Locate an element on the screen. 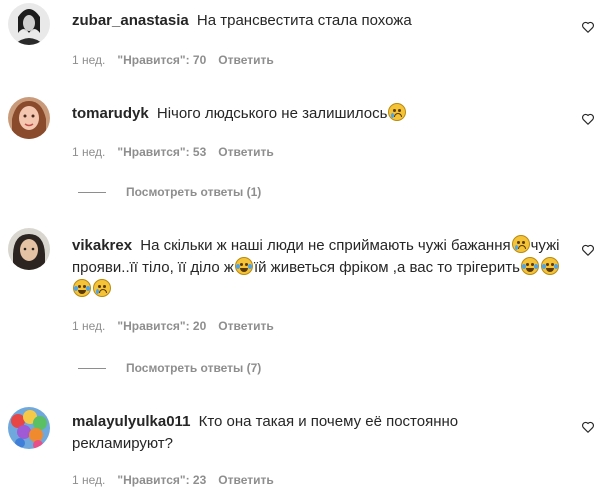 This screenshot has width=601, height=503. comment-username: vikakrex is located at coordinates (102, 245).